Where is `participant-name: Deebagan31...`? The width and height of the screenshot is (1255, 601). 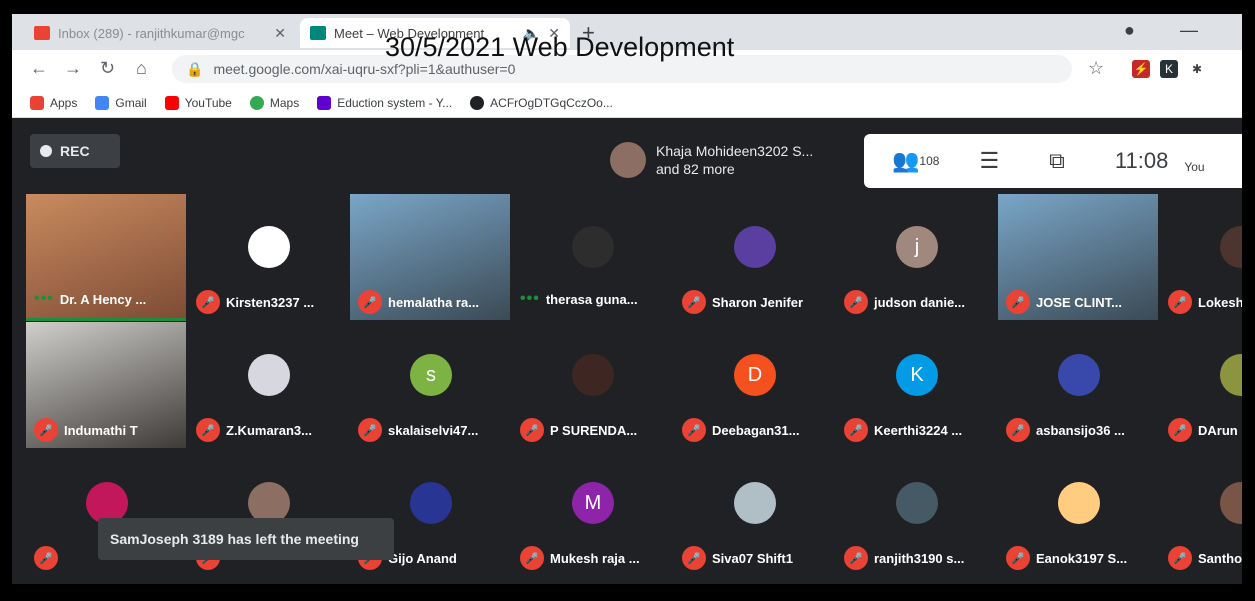 participant-name: Deebagan31... is located at coordinates (756, 430).